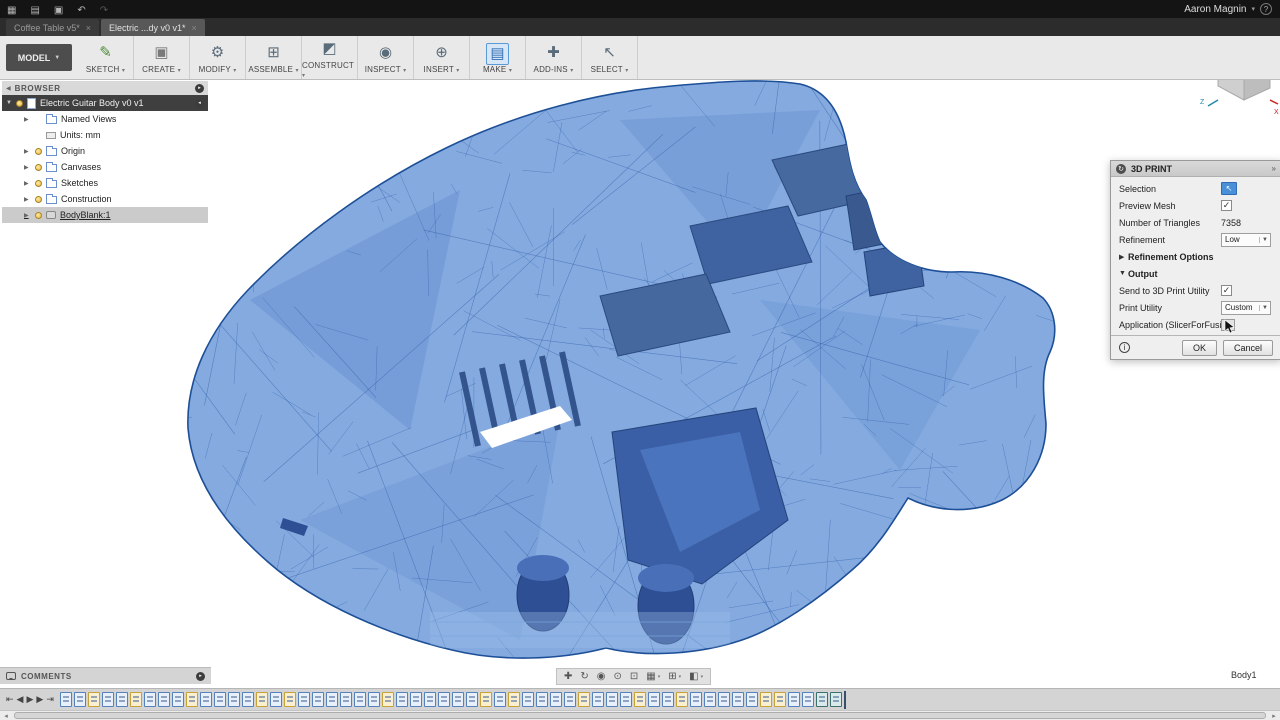 This screenshot has height=720, width=1280. I want to click on timeline-scrollbar: ◂ ▸, so click(640, 715).